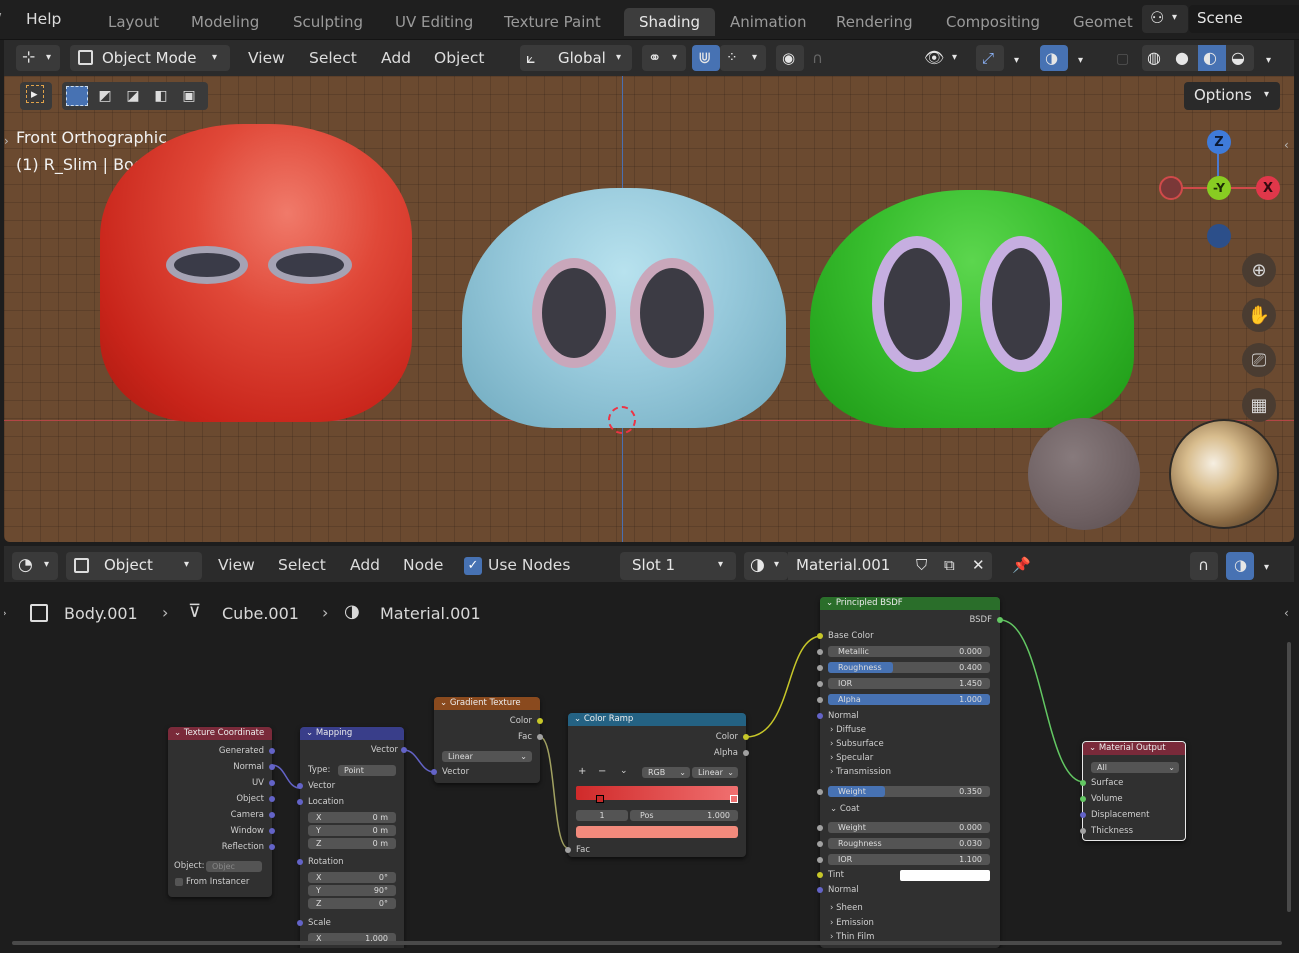  Describe the element at coordinates (848, 730) in the screenshot. I see `panel-diffuse: › Diffuse` at that location.